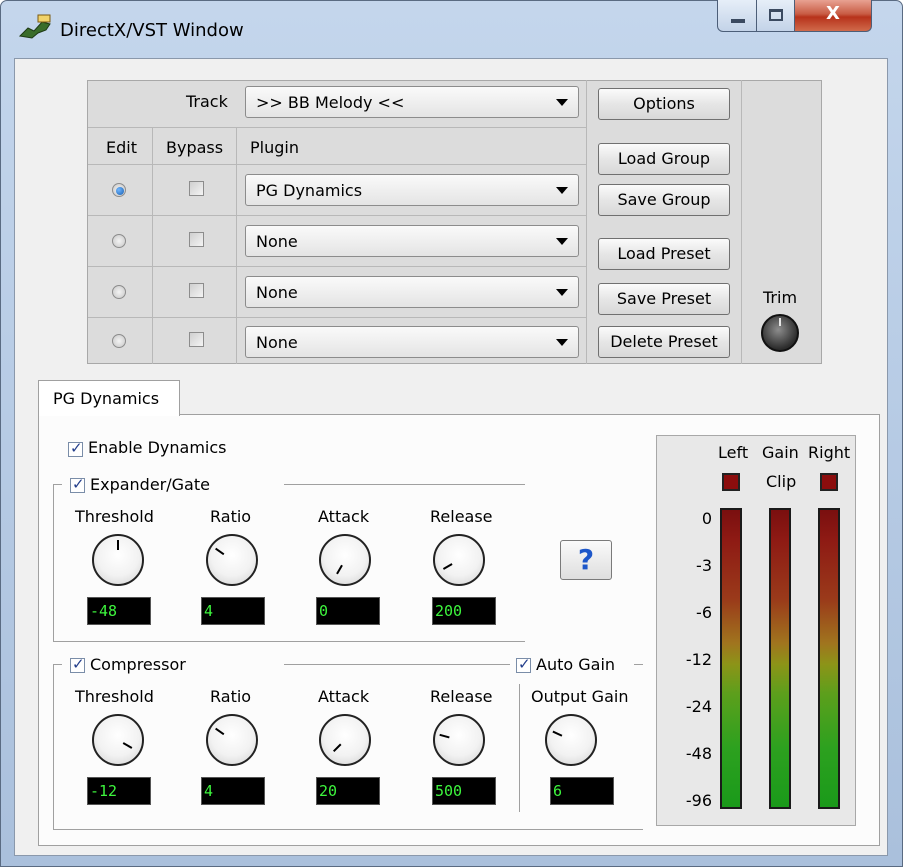  I want to click on enable-dynamics-checkbox, so click(75, 448).